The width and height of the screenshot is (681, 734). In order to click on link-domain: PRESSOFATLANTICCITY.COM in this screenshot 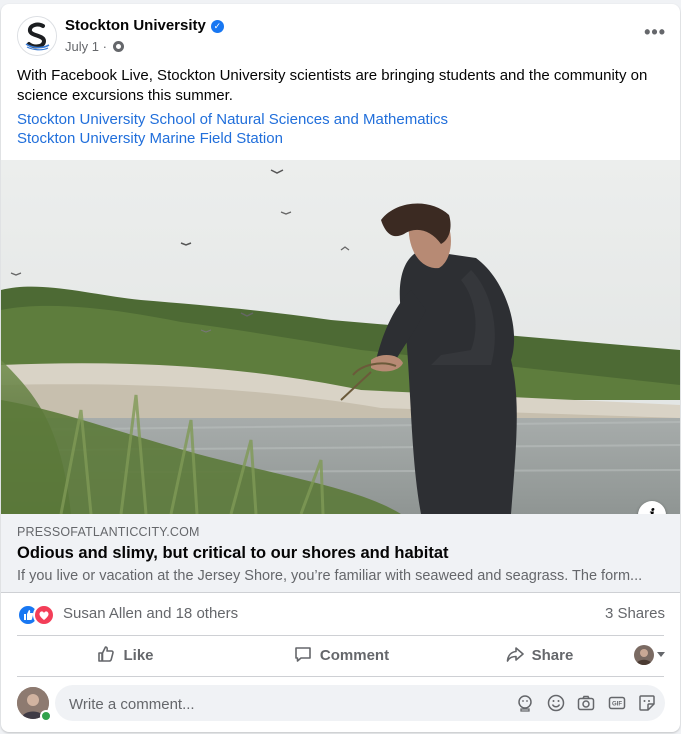, I will do `click(108, 532)`.